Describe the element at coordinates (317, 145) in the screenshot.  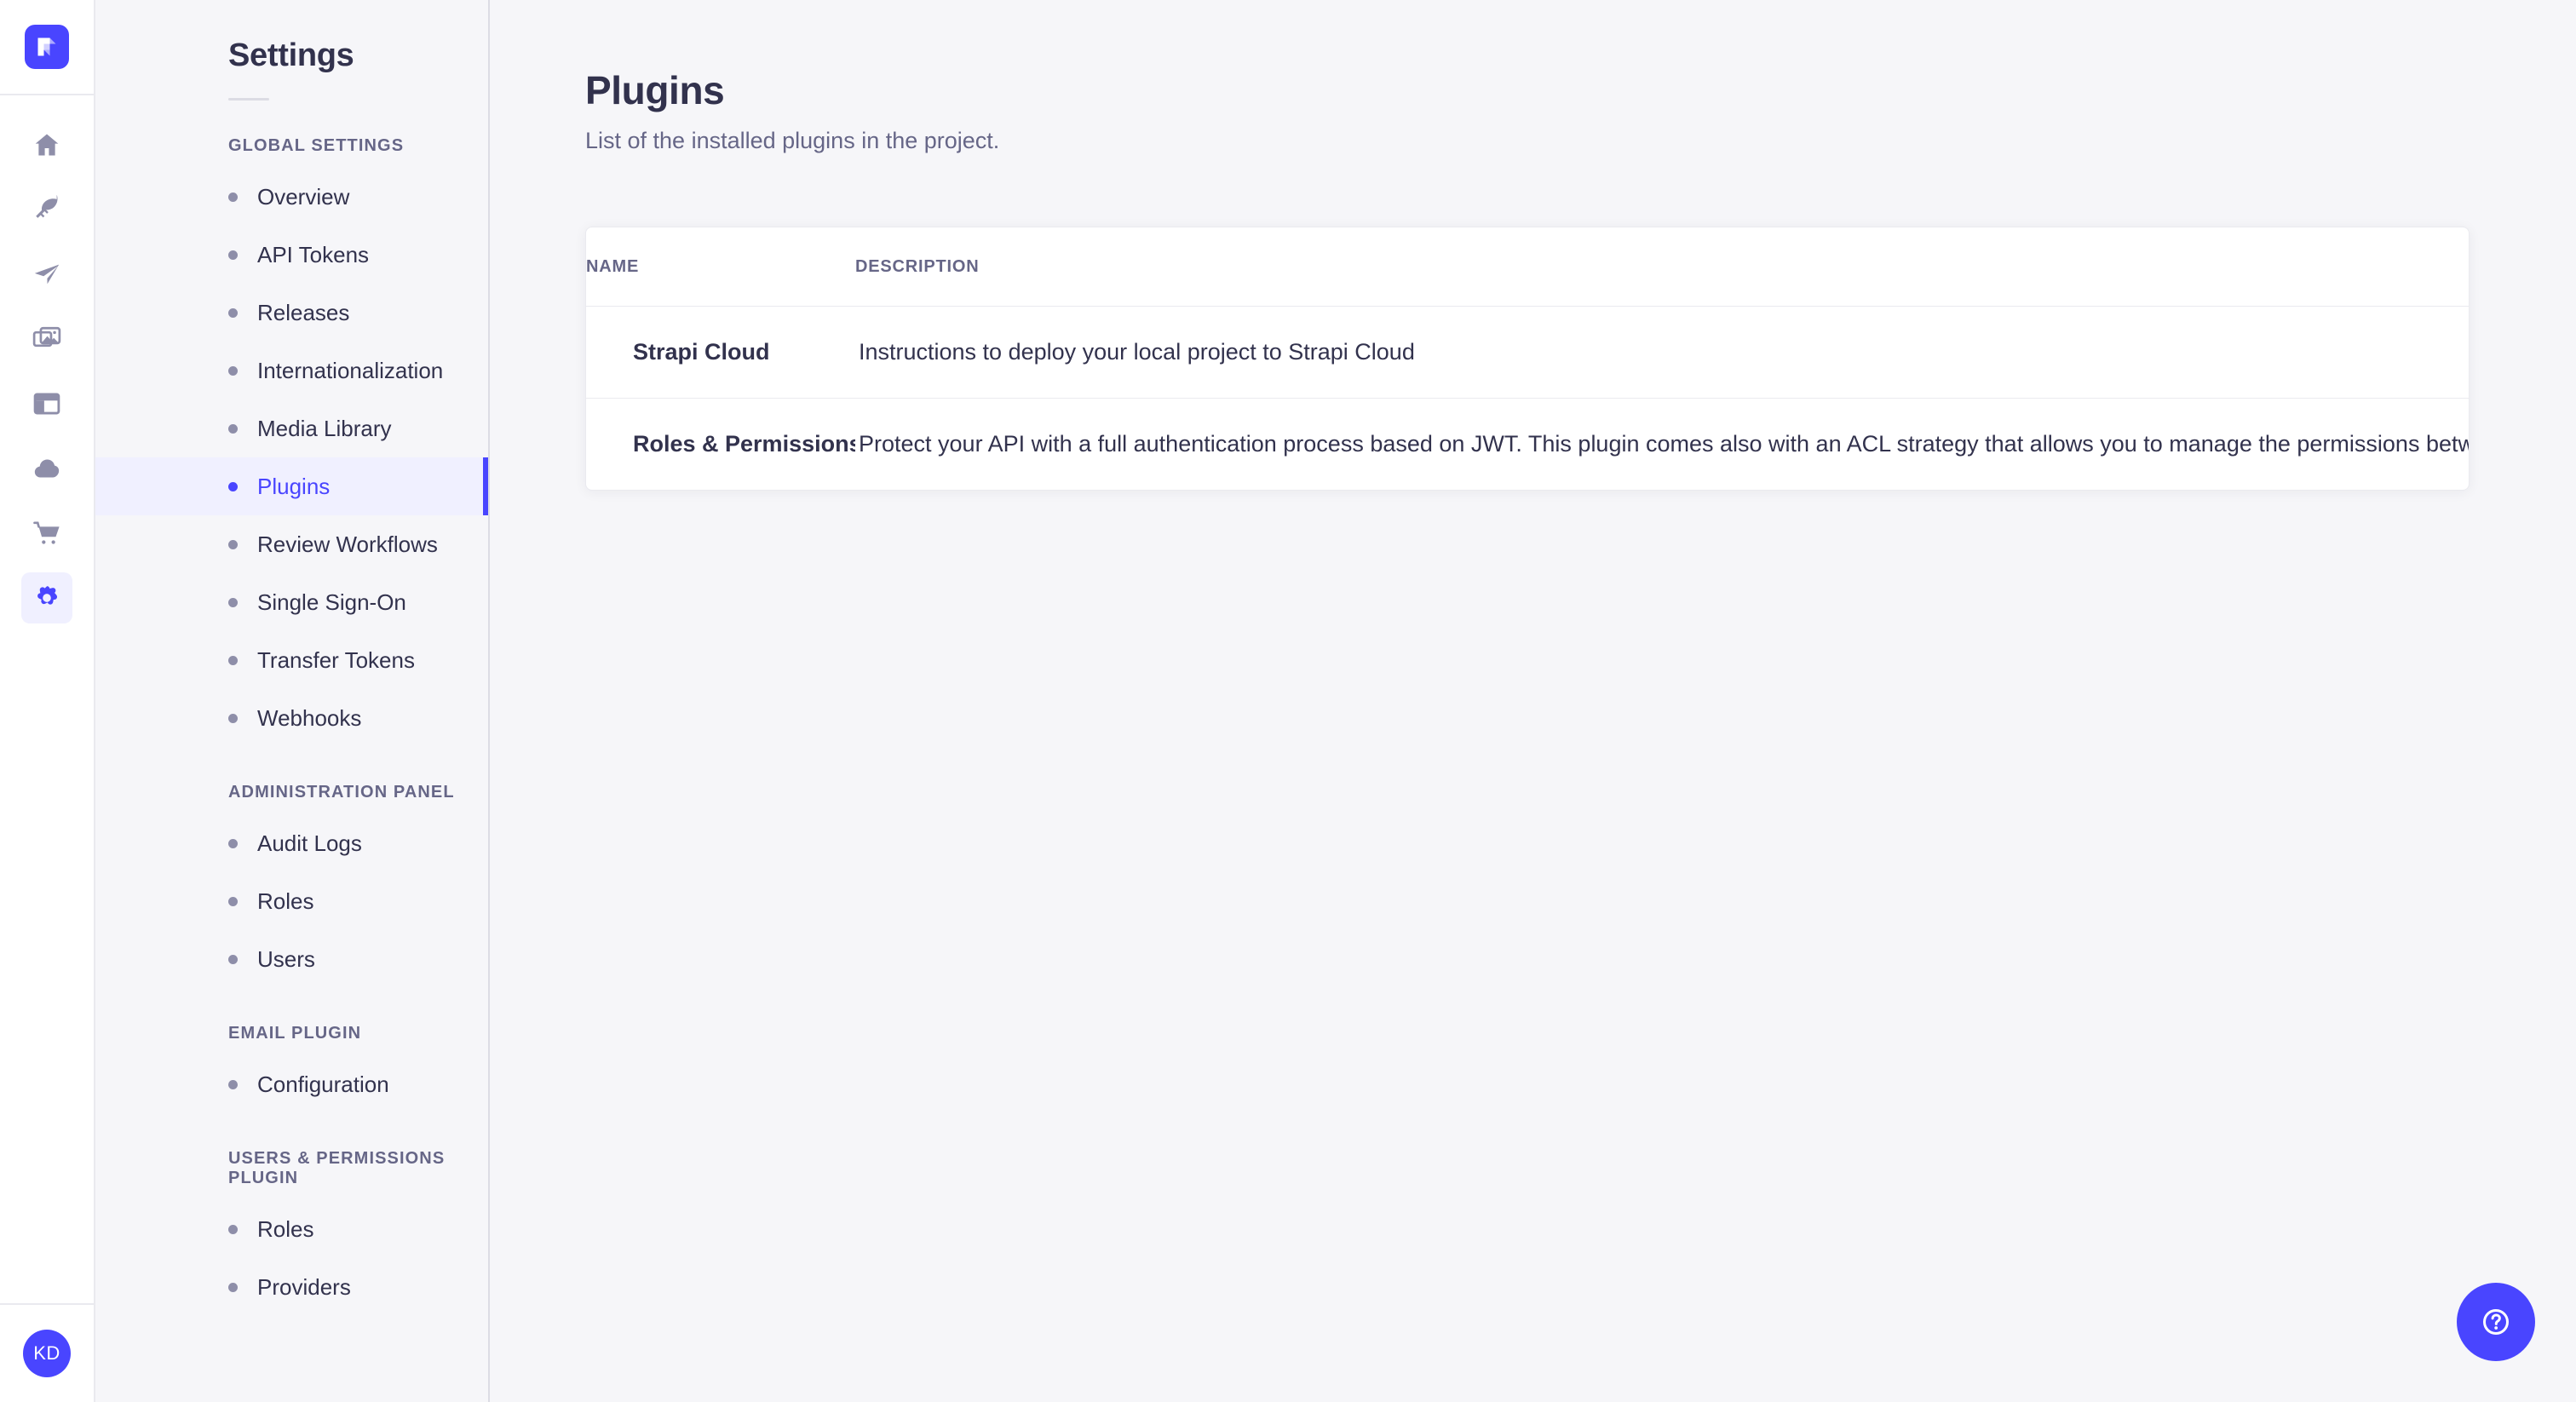
I see `sidebar-section-title: GLOBAL SETTINGS` at that location.